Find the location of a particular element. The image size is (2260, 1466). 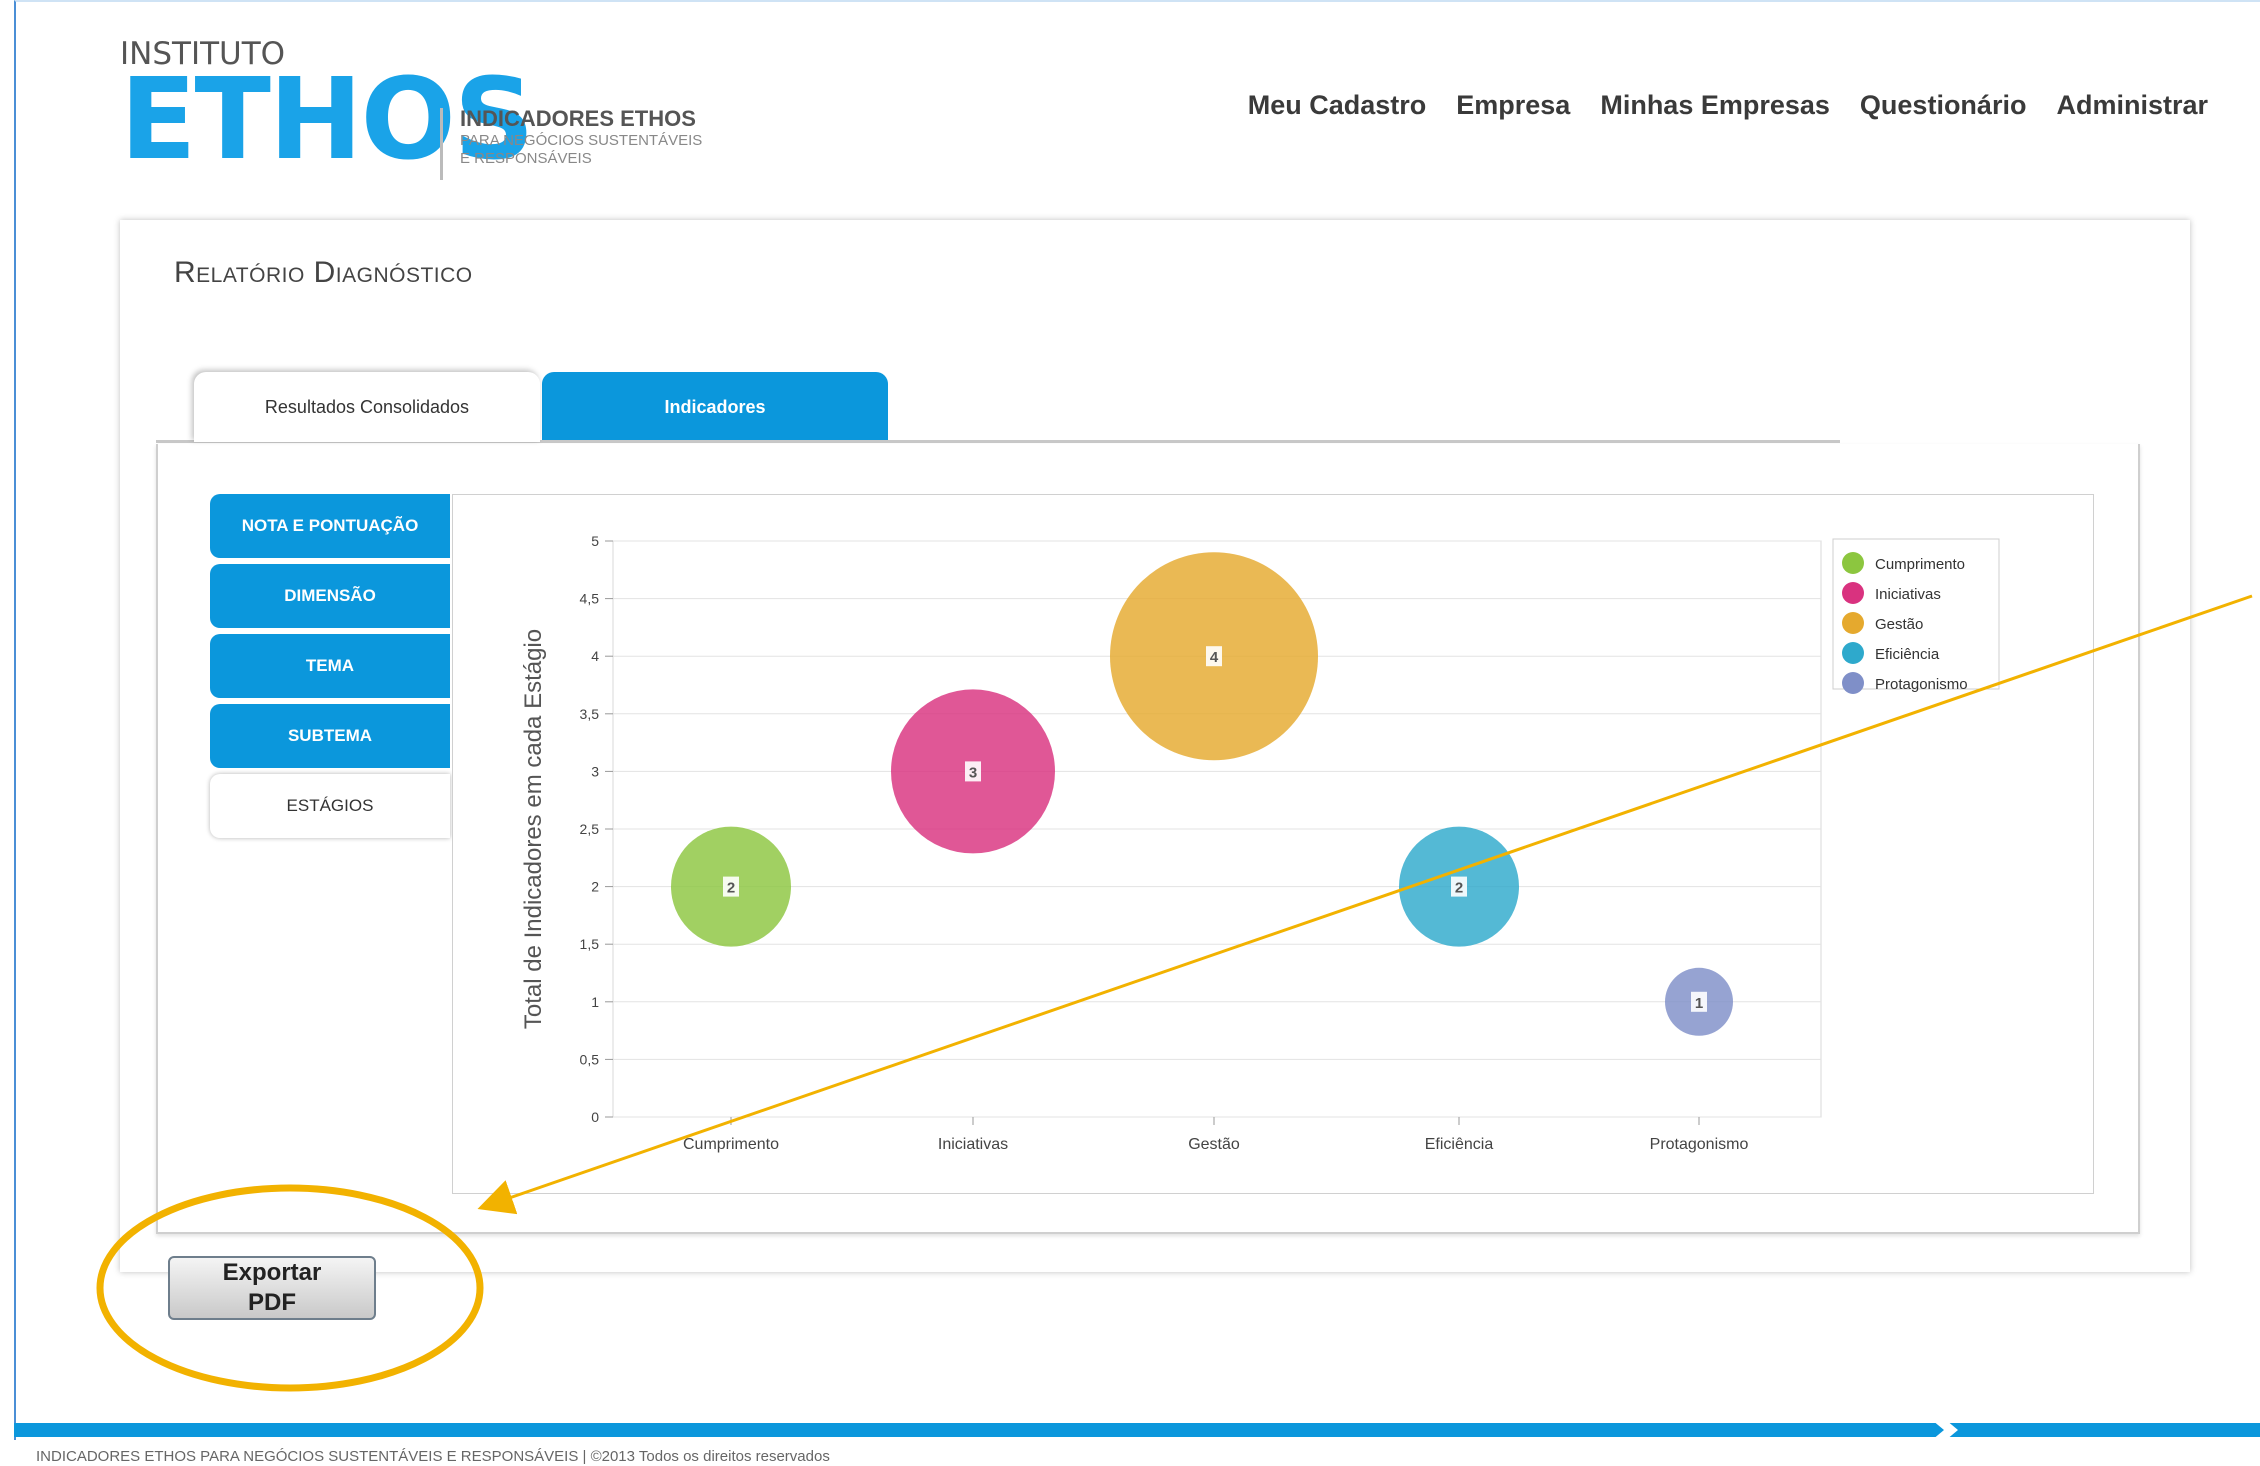

logo-subtitle-line2: E RESPONSÁVEIS is located at coordinates (526, 158).